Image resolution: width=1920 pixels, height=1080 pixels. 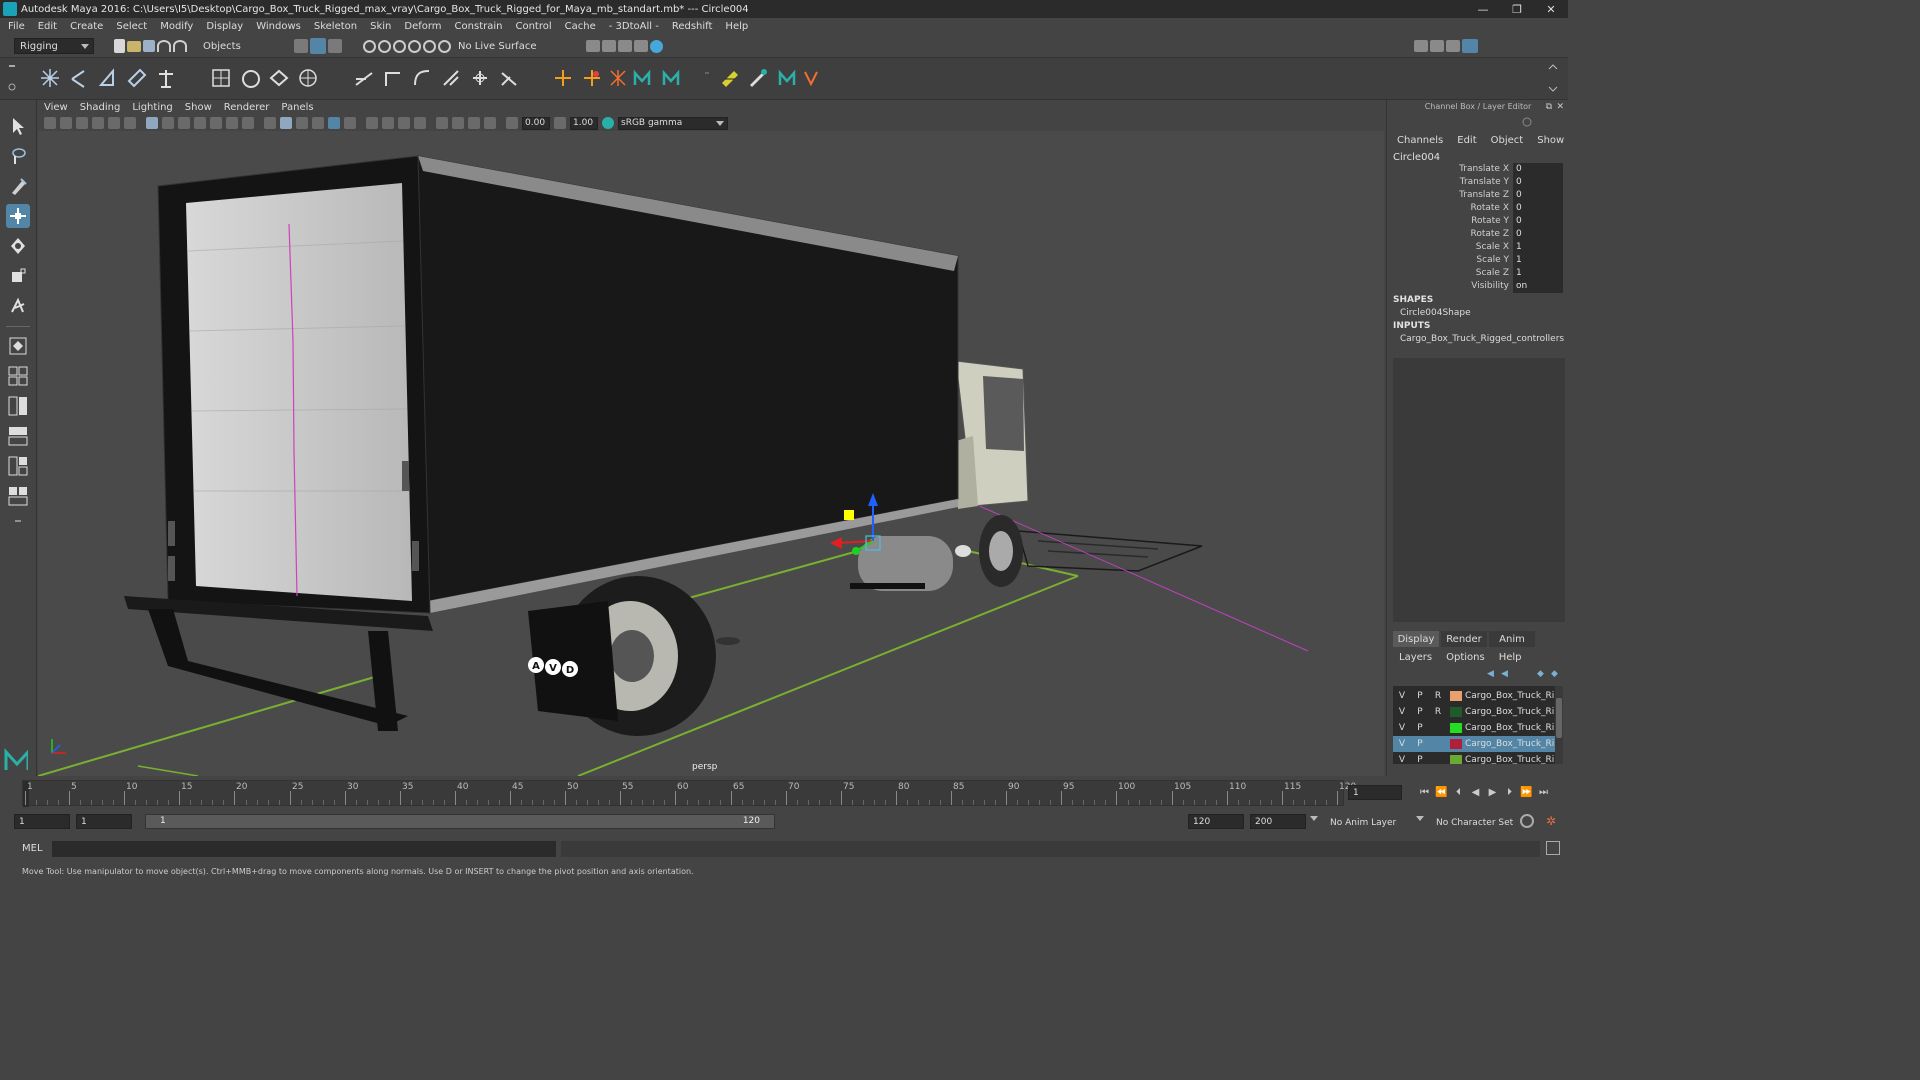 I want to click on maya-m-icon-a, so click(x=642, y=78).